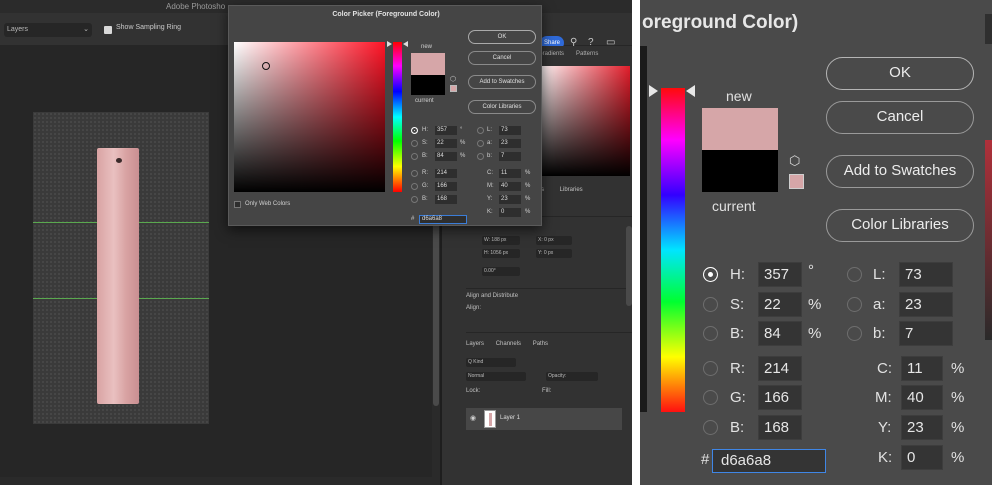 Image resolution: width=992 pixels, height=485 pixels. Describe the element at coordinates (108, 30) in the screenshot. I see `sampling-ring-checkbox` at that location.